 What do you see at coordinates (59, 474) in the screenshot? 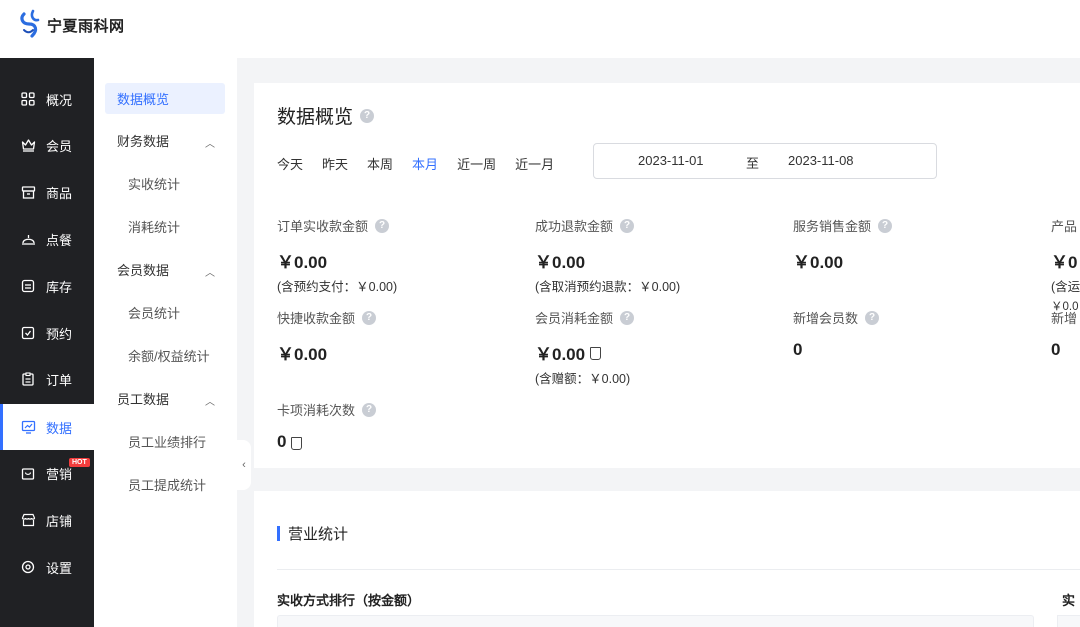
I see `sidebar-item-label: 营销` at bounding box center [59, 474].